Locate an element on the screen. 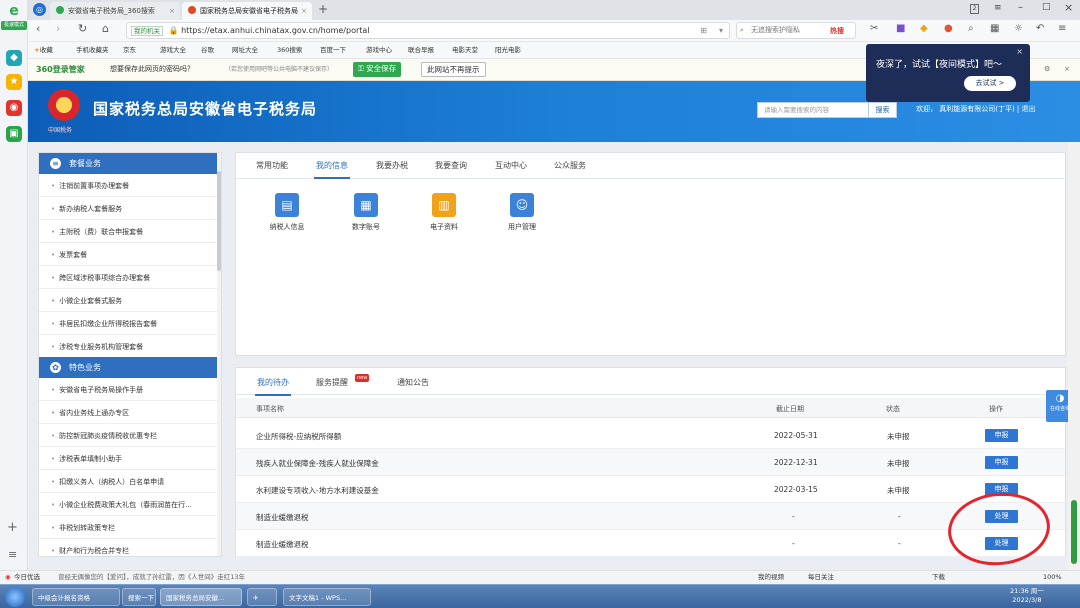  try-night-mode-button: 去试试 > is located at coordinates (990, 83).